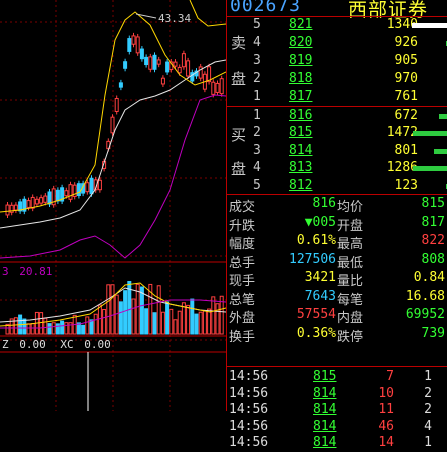 This screenshot has height=452, width=447. What do you see at coordinates (337, 335) in the screenshot?
I see `quote-row: 换手 0.36% 跌停 739` at bounding box center [337, 335].